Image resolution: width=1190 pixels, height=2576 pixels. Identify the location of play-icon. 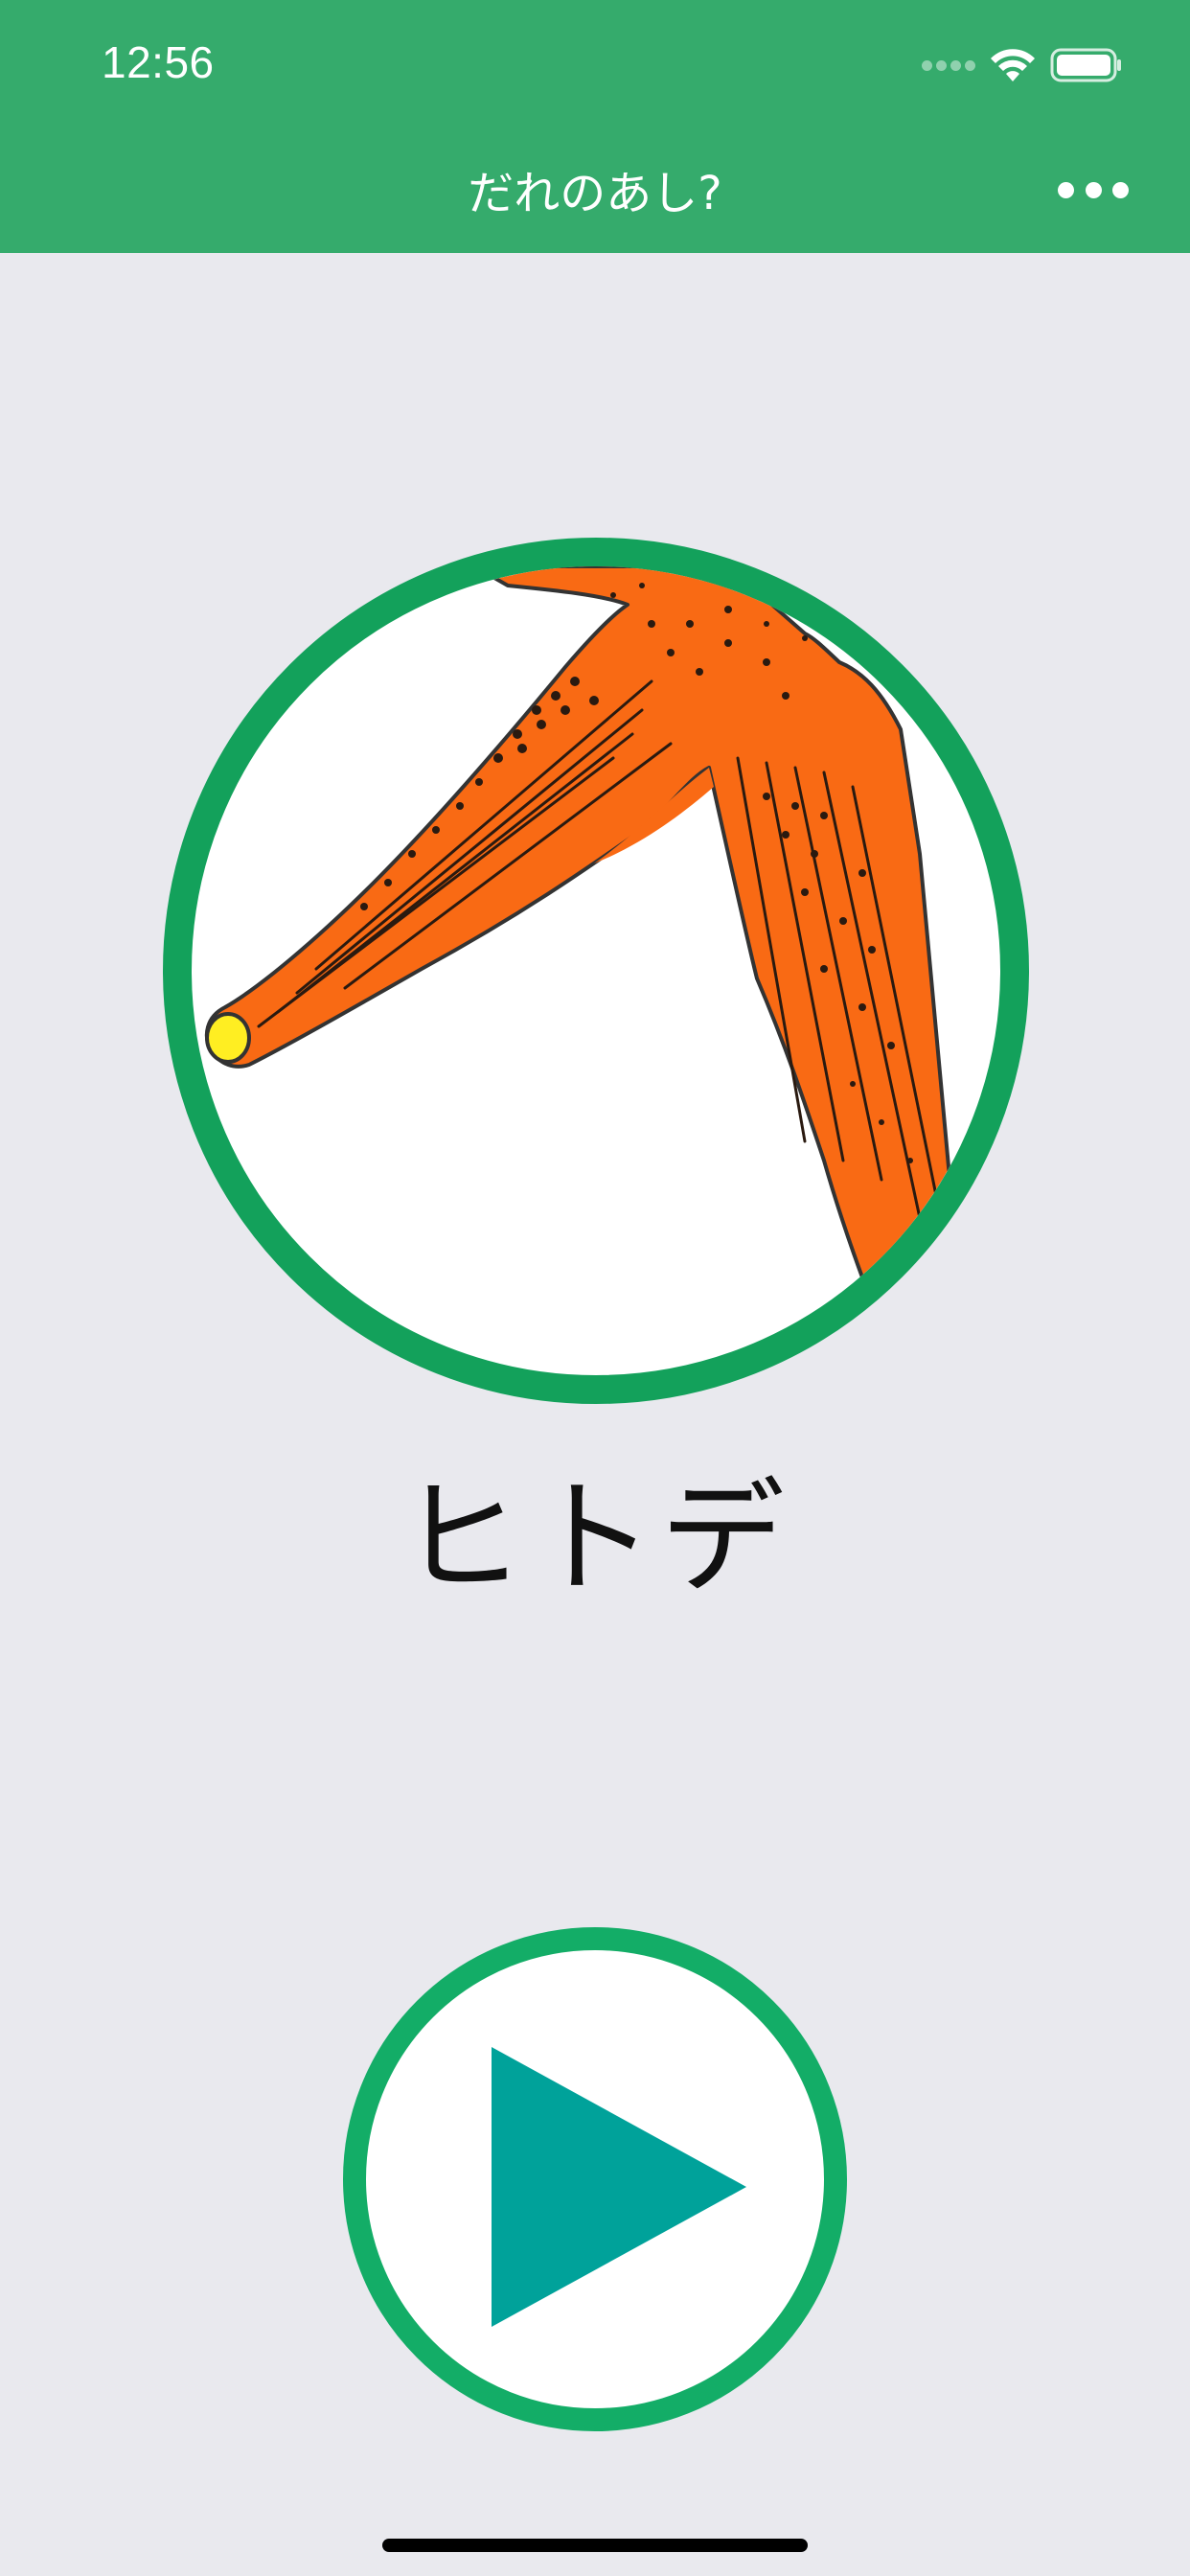
(619, 2187).